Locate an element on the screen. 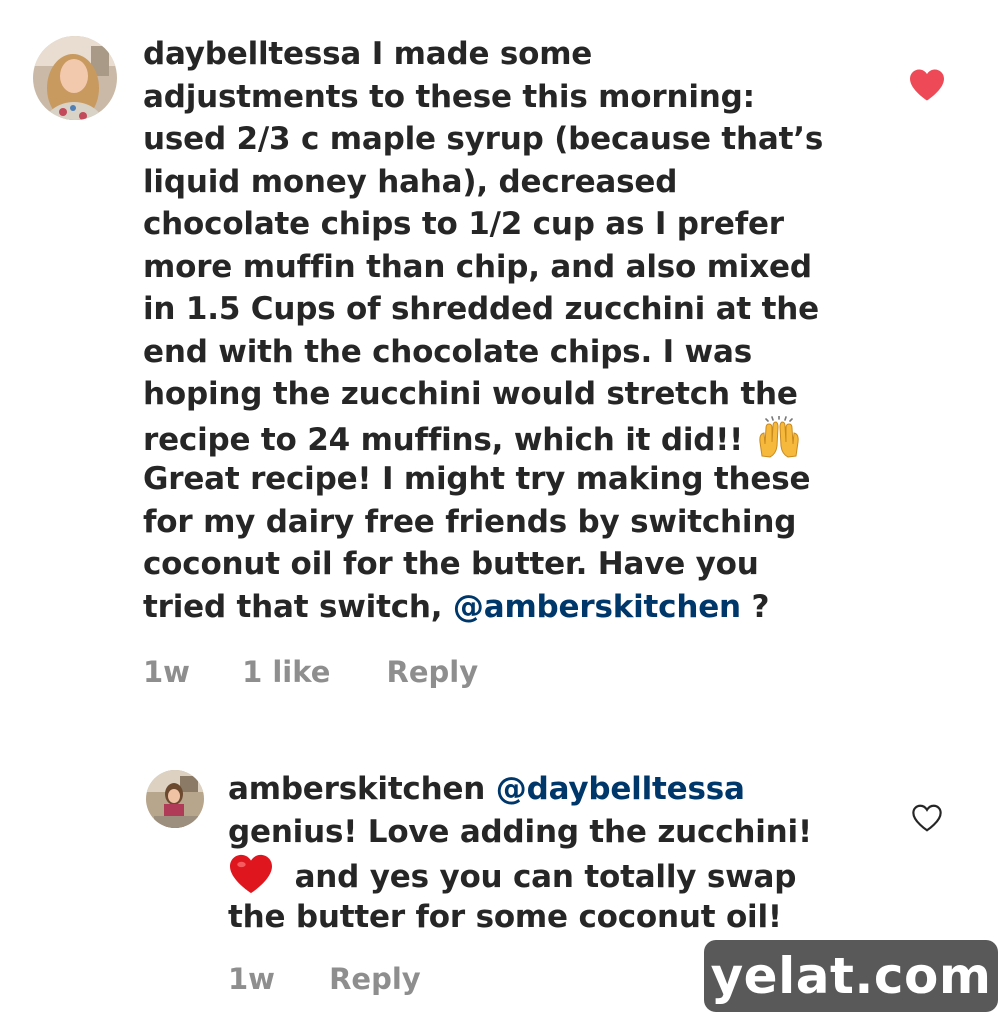 This screenshot has width=1002, height=1024. red-heart-emoji-icon is located at coordinates (251, 874).